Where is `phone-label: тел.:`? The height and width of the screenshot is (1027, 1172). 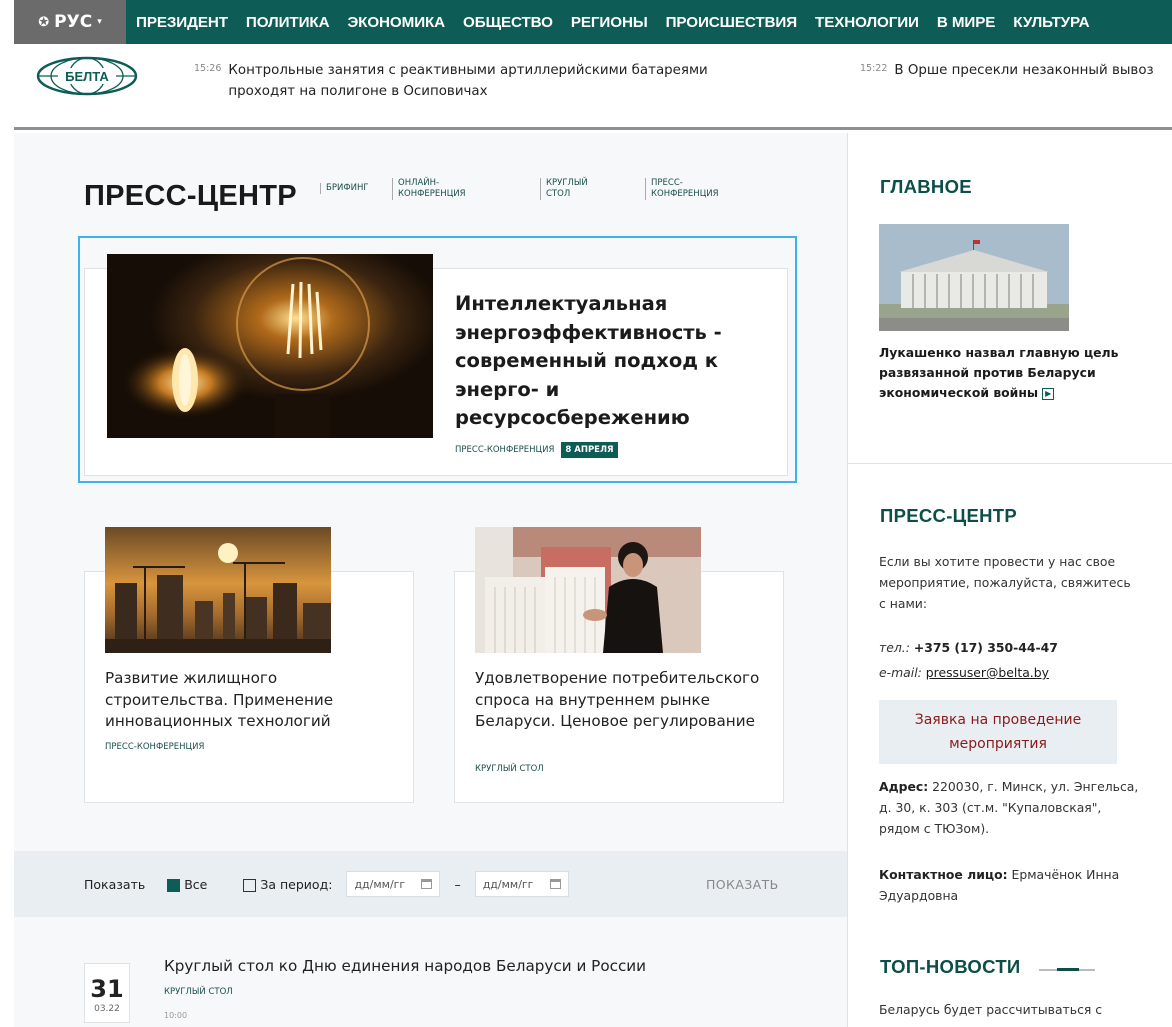
phone-label: тел.: is located at coordinates (894, 647).